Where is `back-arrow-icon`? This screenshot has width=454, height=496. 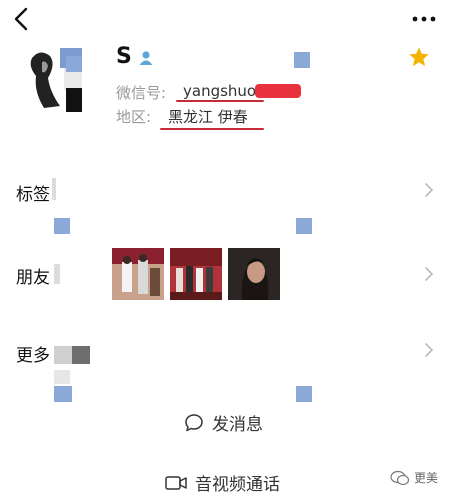
back-arrow-icon is located at coordinates (21, 19).